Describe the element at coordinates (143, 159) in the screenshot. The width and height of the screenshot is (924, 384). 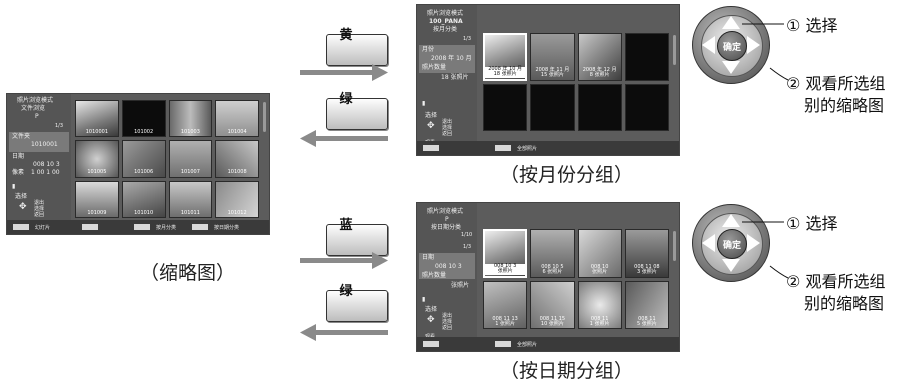
I see `thumbnail: 101006` at that location.